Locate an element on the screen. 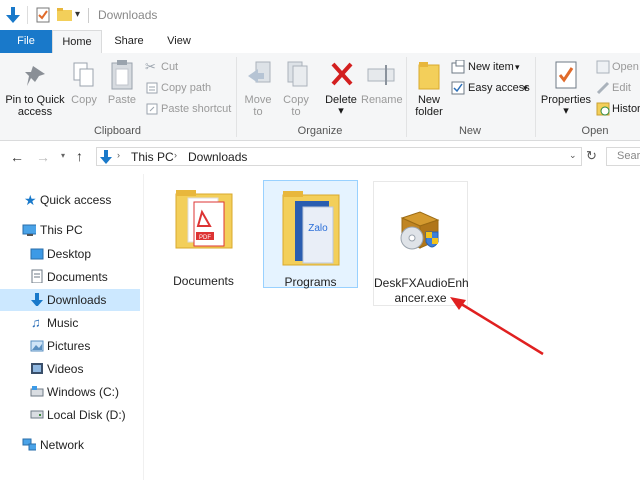 The image size is (640, 480). history-clock-icon is located at coordinates (603, 109).